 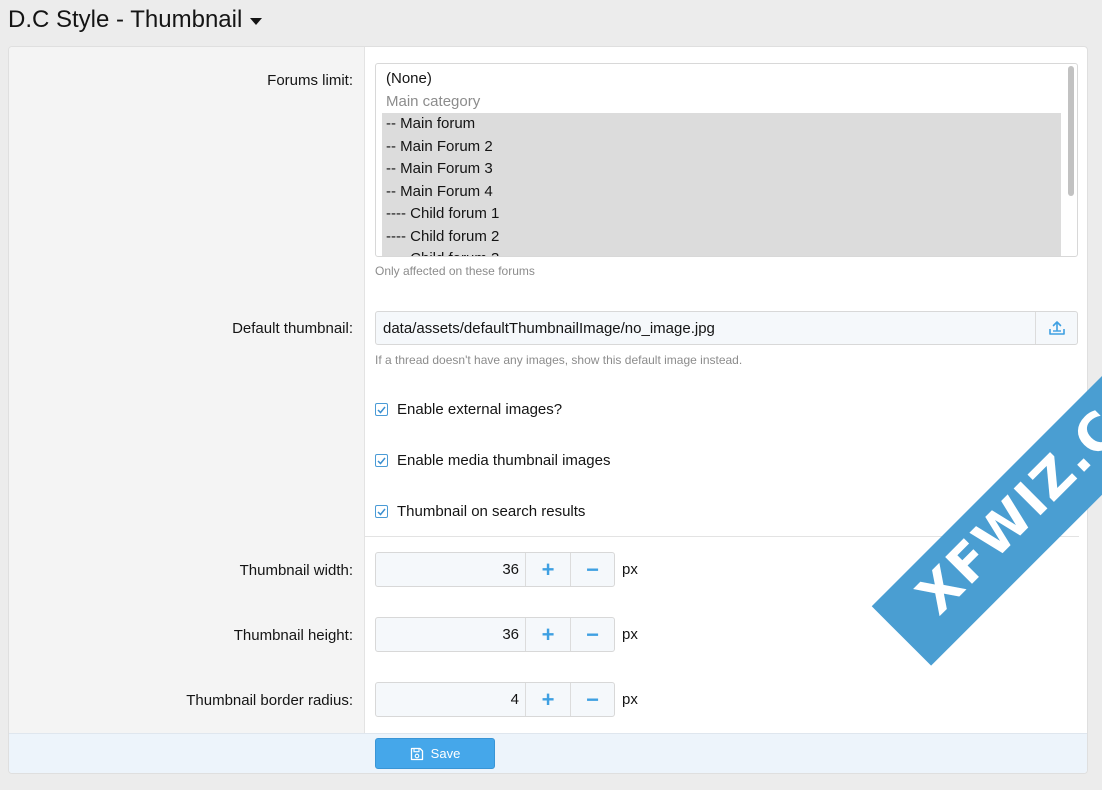 I want to click on forum-option: ---- Child forum 3, so click(x=721, y=252).